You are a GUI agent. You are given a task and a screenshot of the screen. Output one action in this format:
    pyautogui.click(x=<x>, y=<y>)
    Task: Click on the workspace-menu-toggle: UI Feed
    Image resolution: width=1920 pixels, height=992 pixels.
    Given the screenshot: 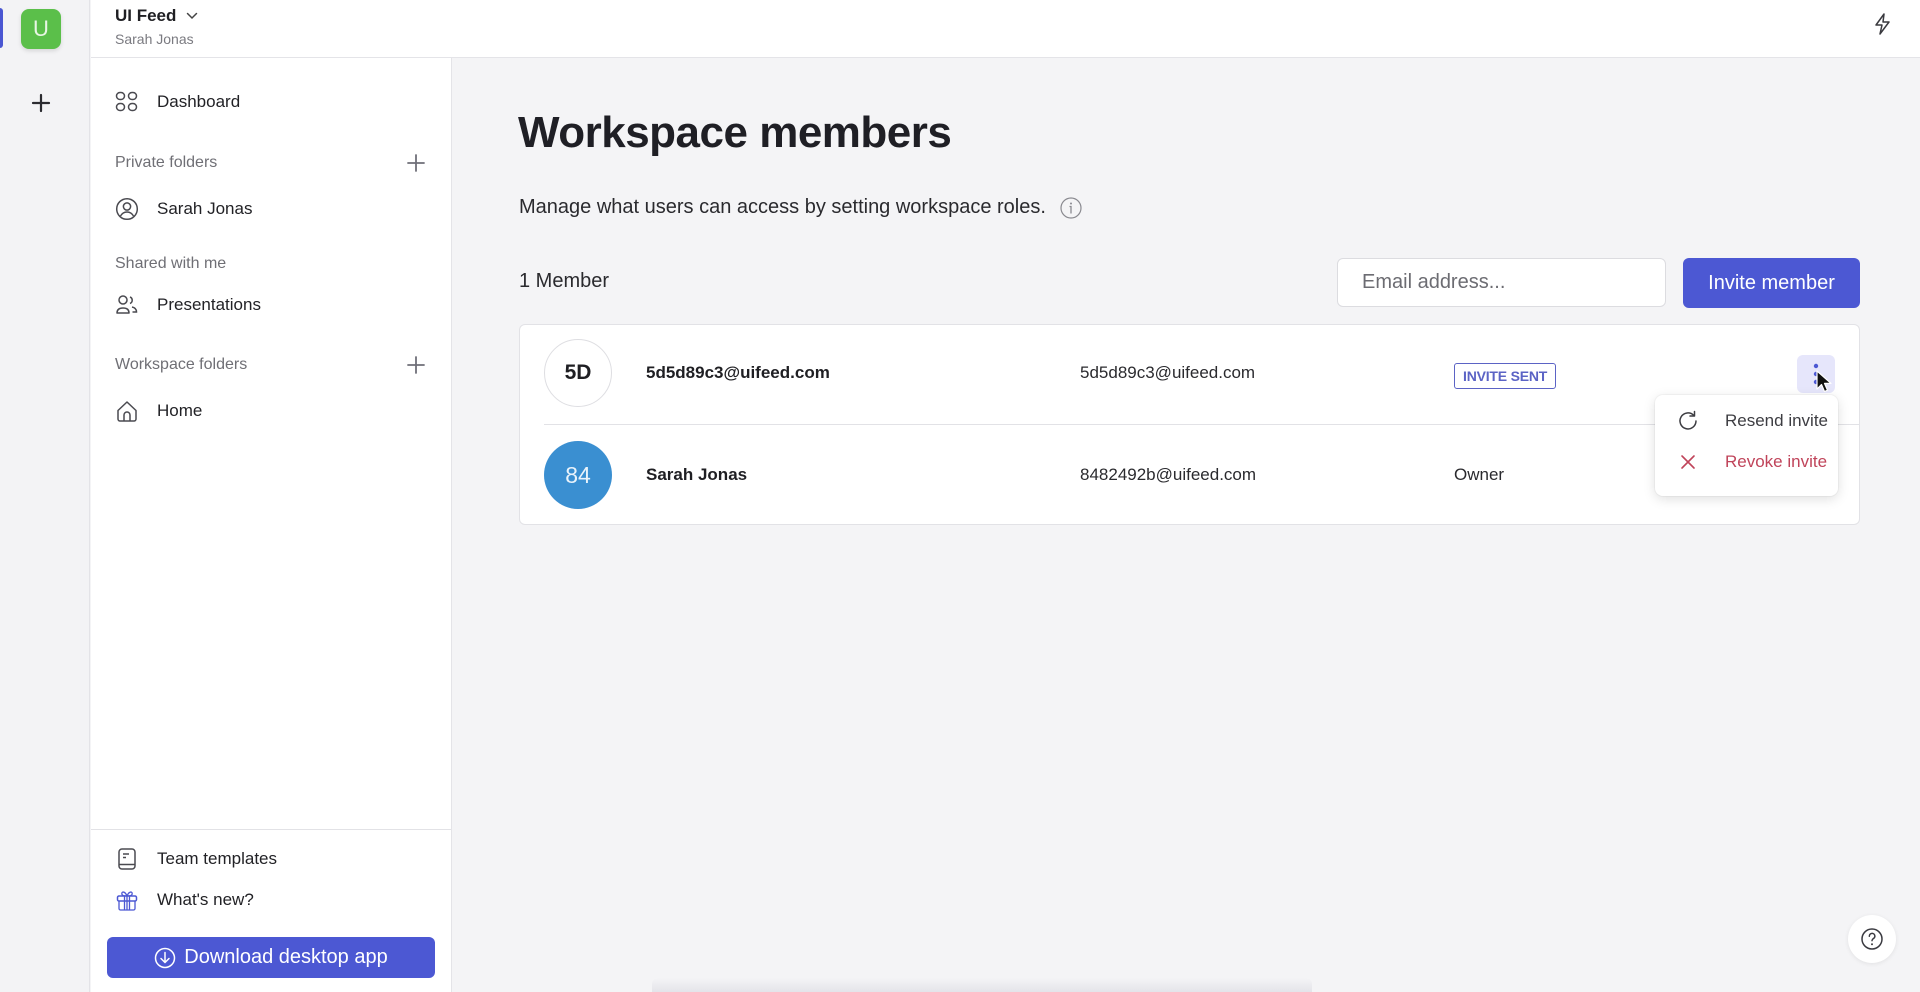 What is the action you would take?
    pyautogui.click(x=156, y=16)
    